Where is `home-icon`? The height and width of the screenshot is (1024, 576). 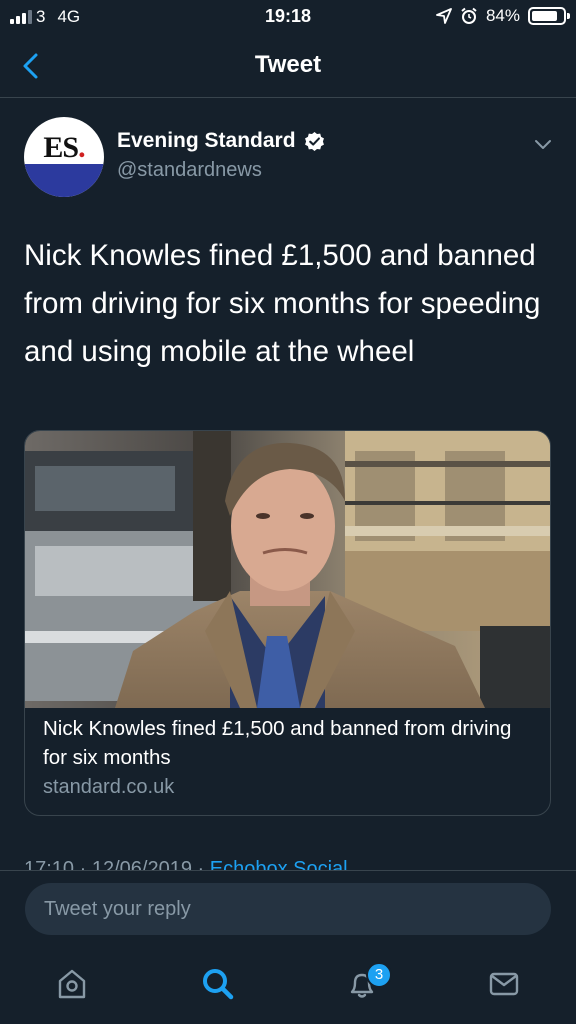 home-icon is located at coordinates (72, 984).